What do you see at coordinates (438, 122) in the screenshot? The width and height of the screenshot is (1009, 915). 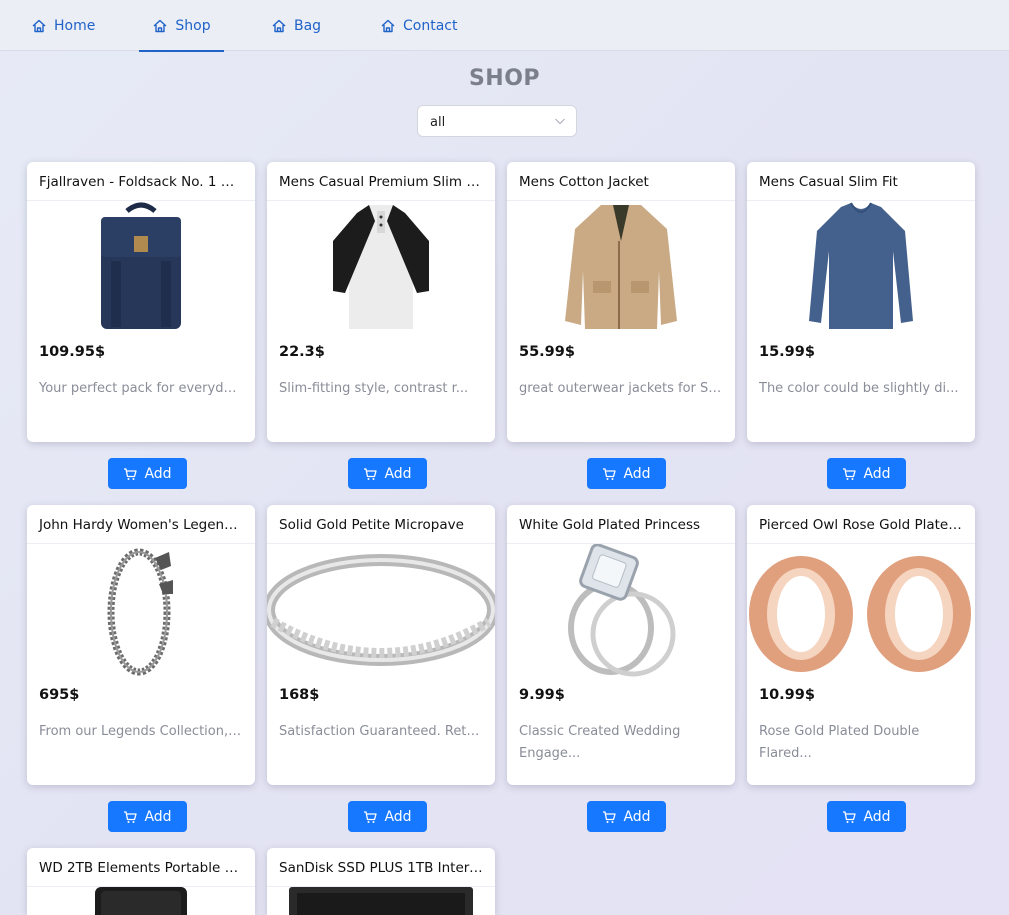 I see `category-select-value: all` at bounding box center [438, 122].